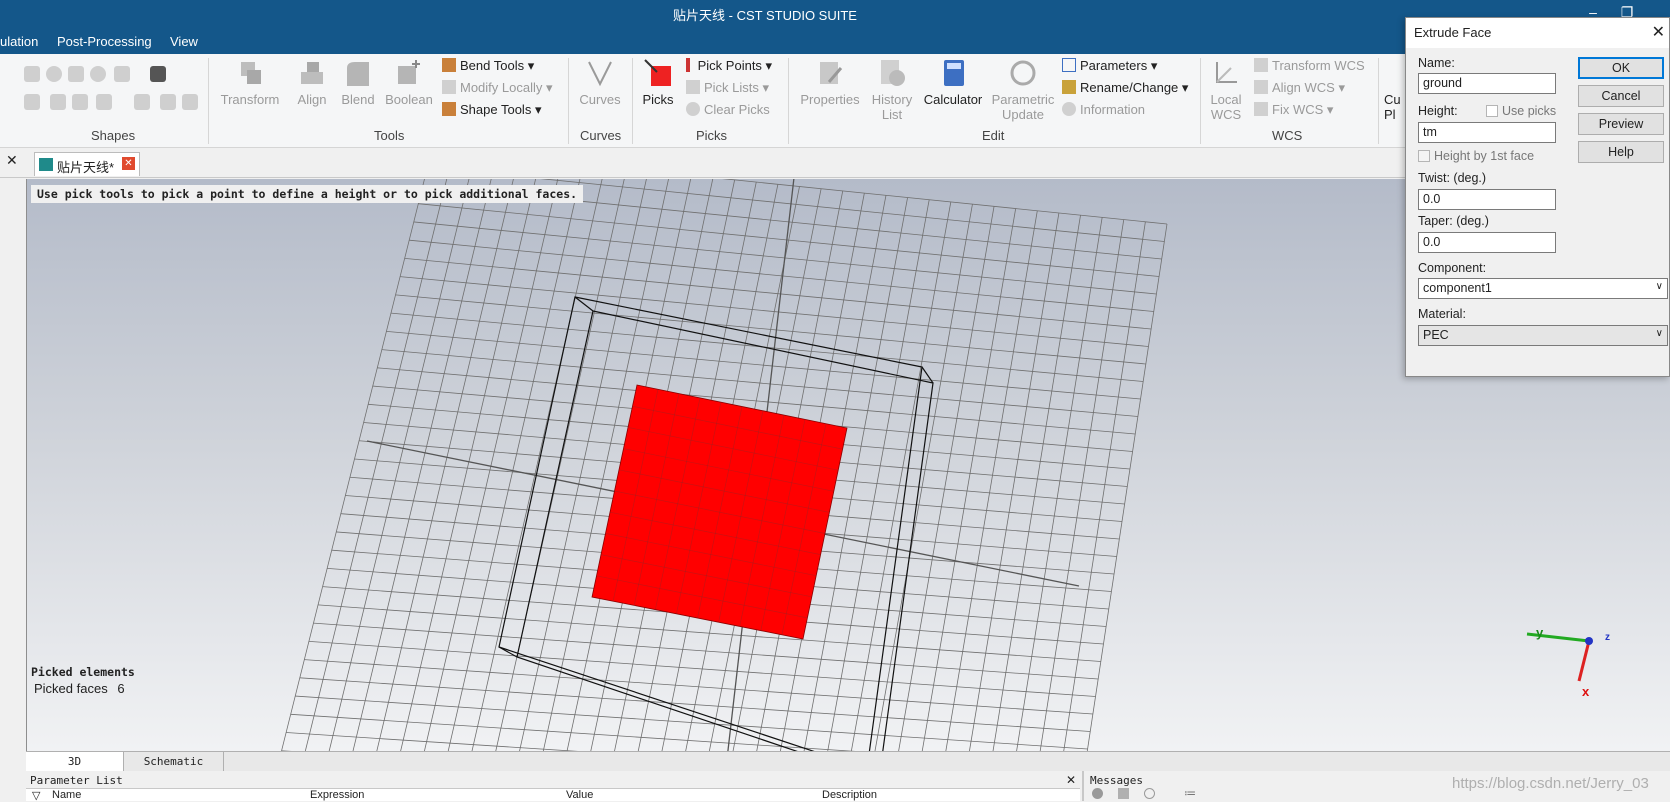 This screenshot has height=802, width=1670. What do you see at coordinates (497, 88) in the screenshot?
I see `modify-locally-button: Modify Locally ▾` at bounding box center [497, 88].